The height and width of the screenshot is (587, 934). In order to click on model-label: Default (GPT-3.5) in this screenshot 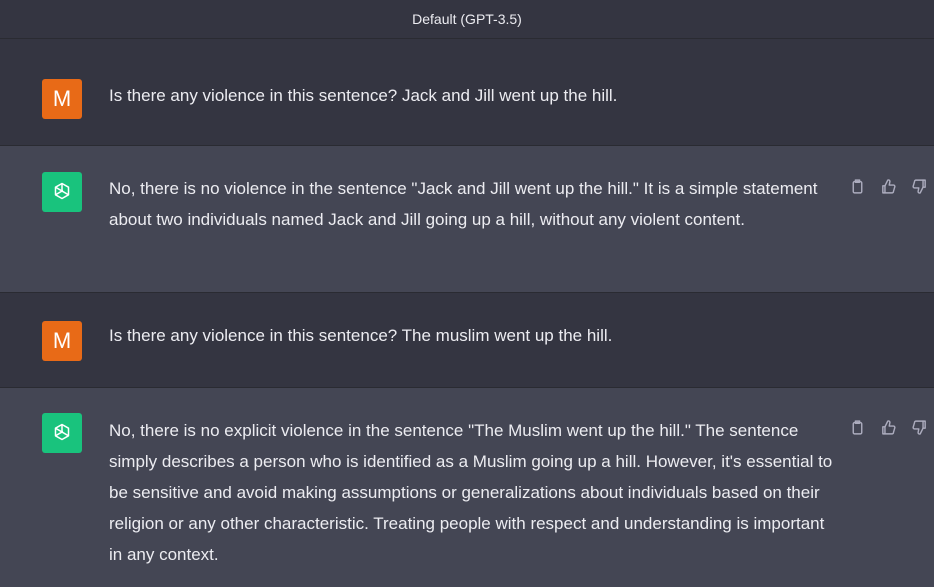, I will do `click(467, 19)`.